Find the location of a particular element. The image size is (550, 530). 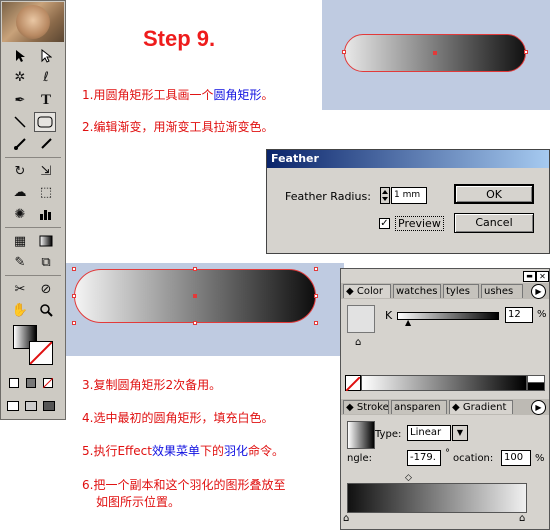

symbol-sprayer-tool-icon: ✺ is located at coordinates (20, 214).